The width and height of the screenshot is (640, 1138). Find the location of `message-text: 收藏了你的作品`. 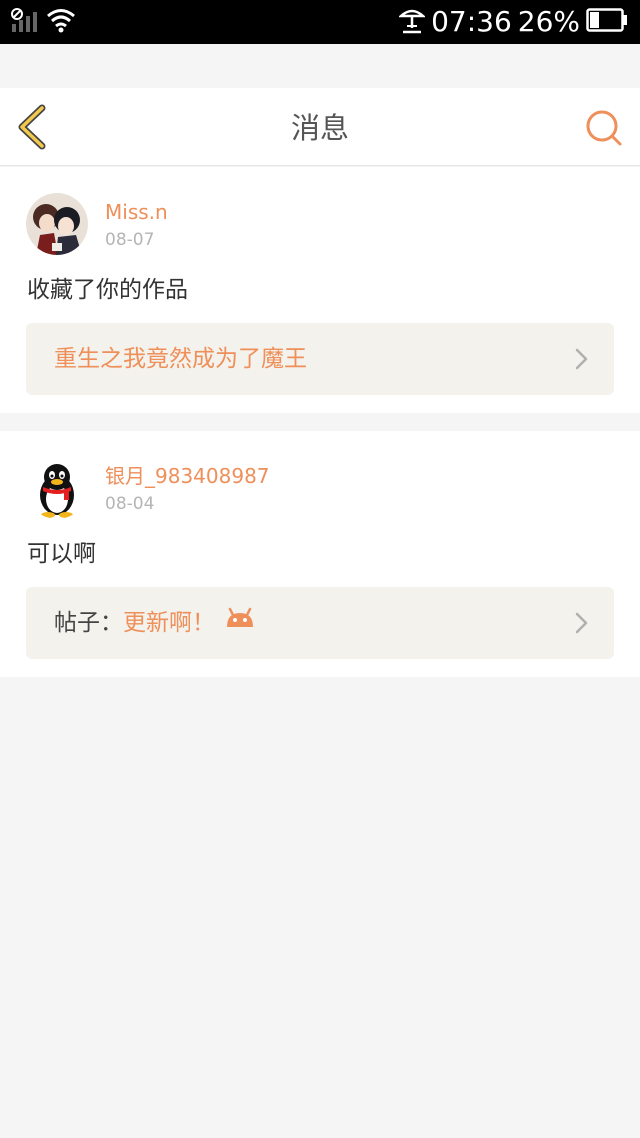

message-text: 收藏了你的作品 is located at coordinates (107, 290).